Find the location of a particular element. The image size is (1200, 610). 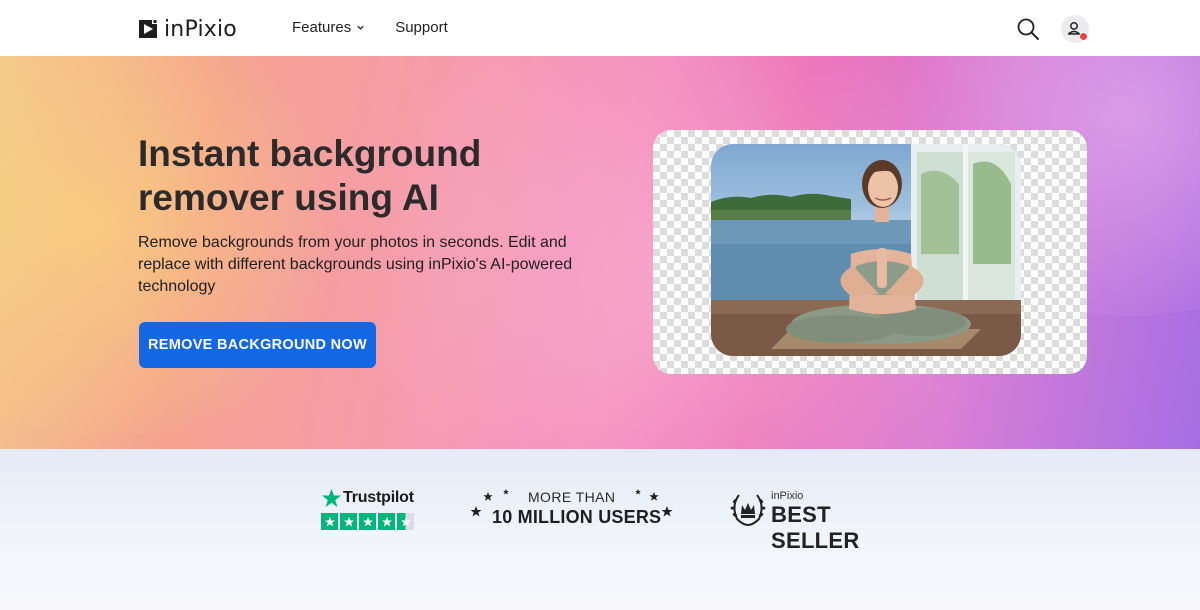

best-seller-badge: inPixio BEST SELLER is located at coordinates (819, 521).